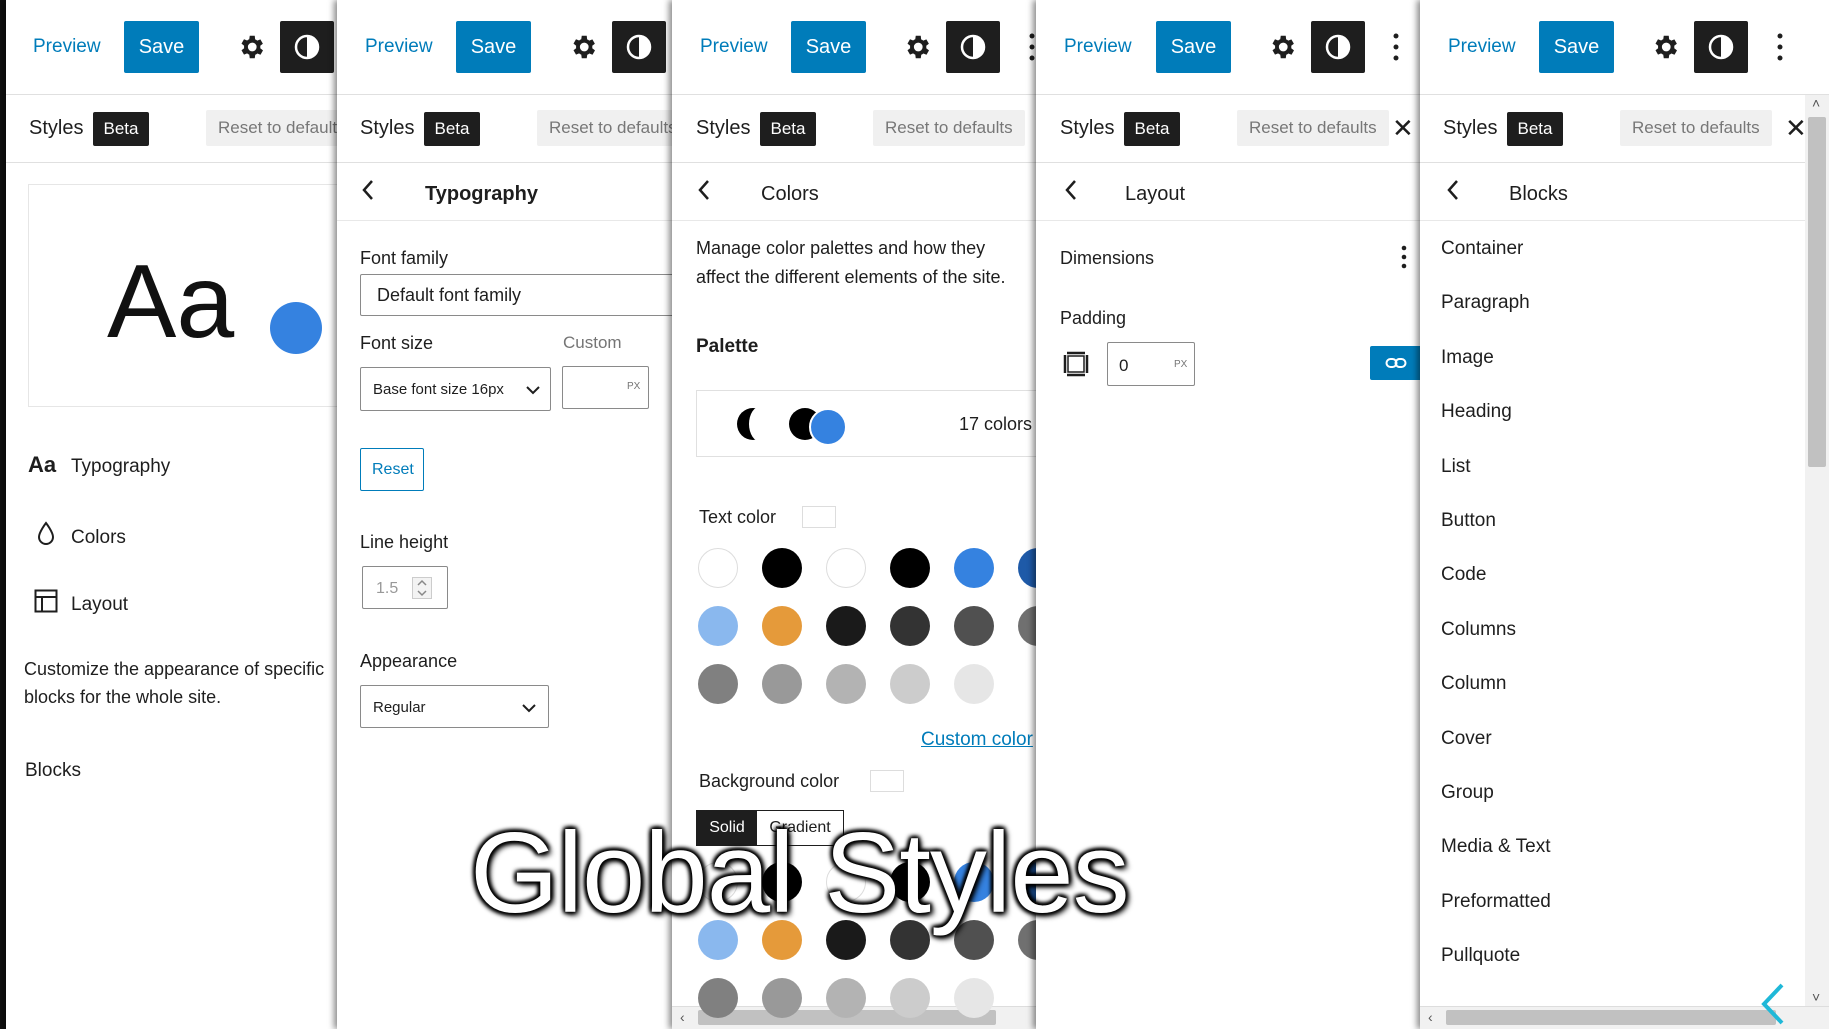 This screenshot has height=1029, width=1829. What do you see at coordinates (866, 423) in the screenshot?
I see `palette-card: 17 colors` at bounding box center [866, 423].